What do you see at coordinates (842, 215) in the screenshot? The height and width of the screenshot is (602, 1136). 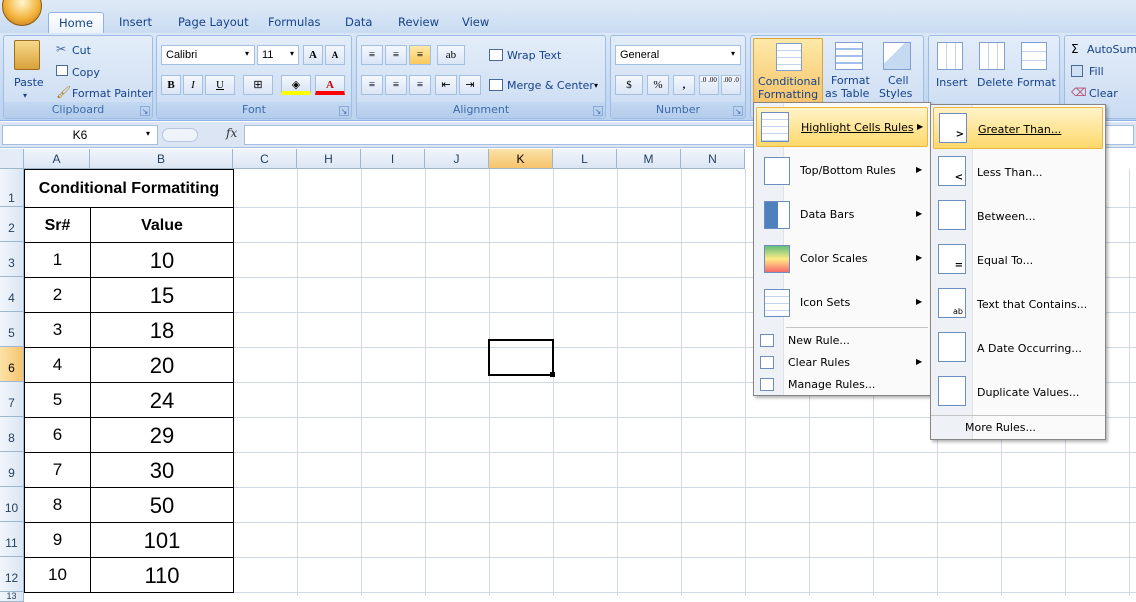 I see `menu-data-bars: Data Bars ▶` at bounding box center [842, 215].